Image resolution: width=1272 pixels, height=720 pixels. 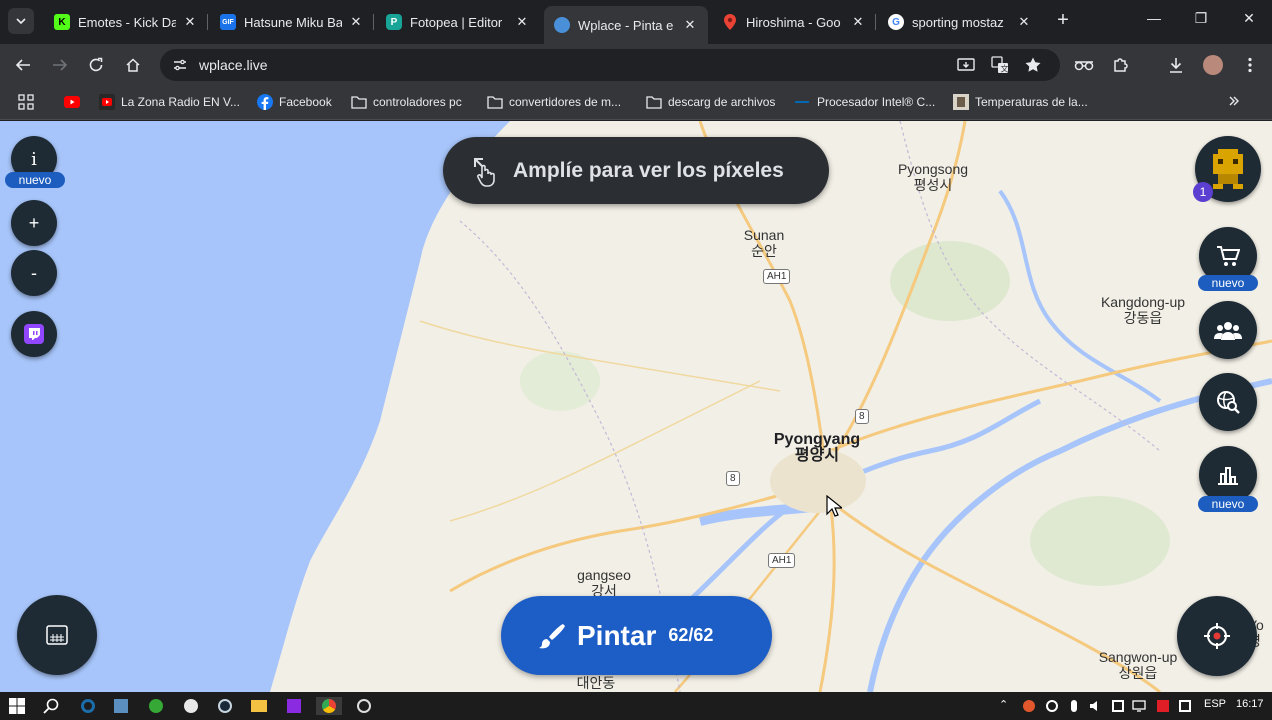 I want to click on taskbar-search-button, so click(x=51, y=706).